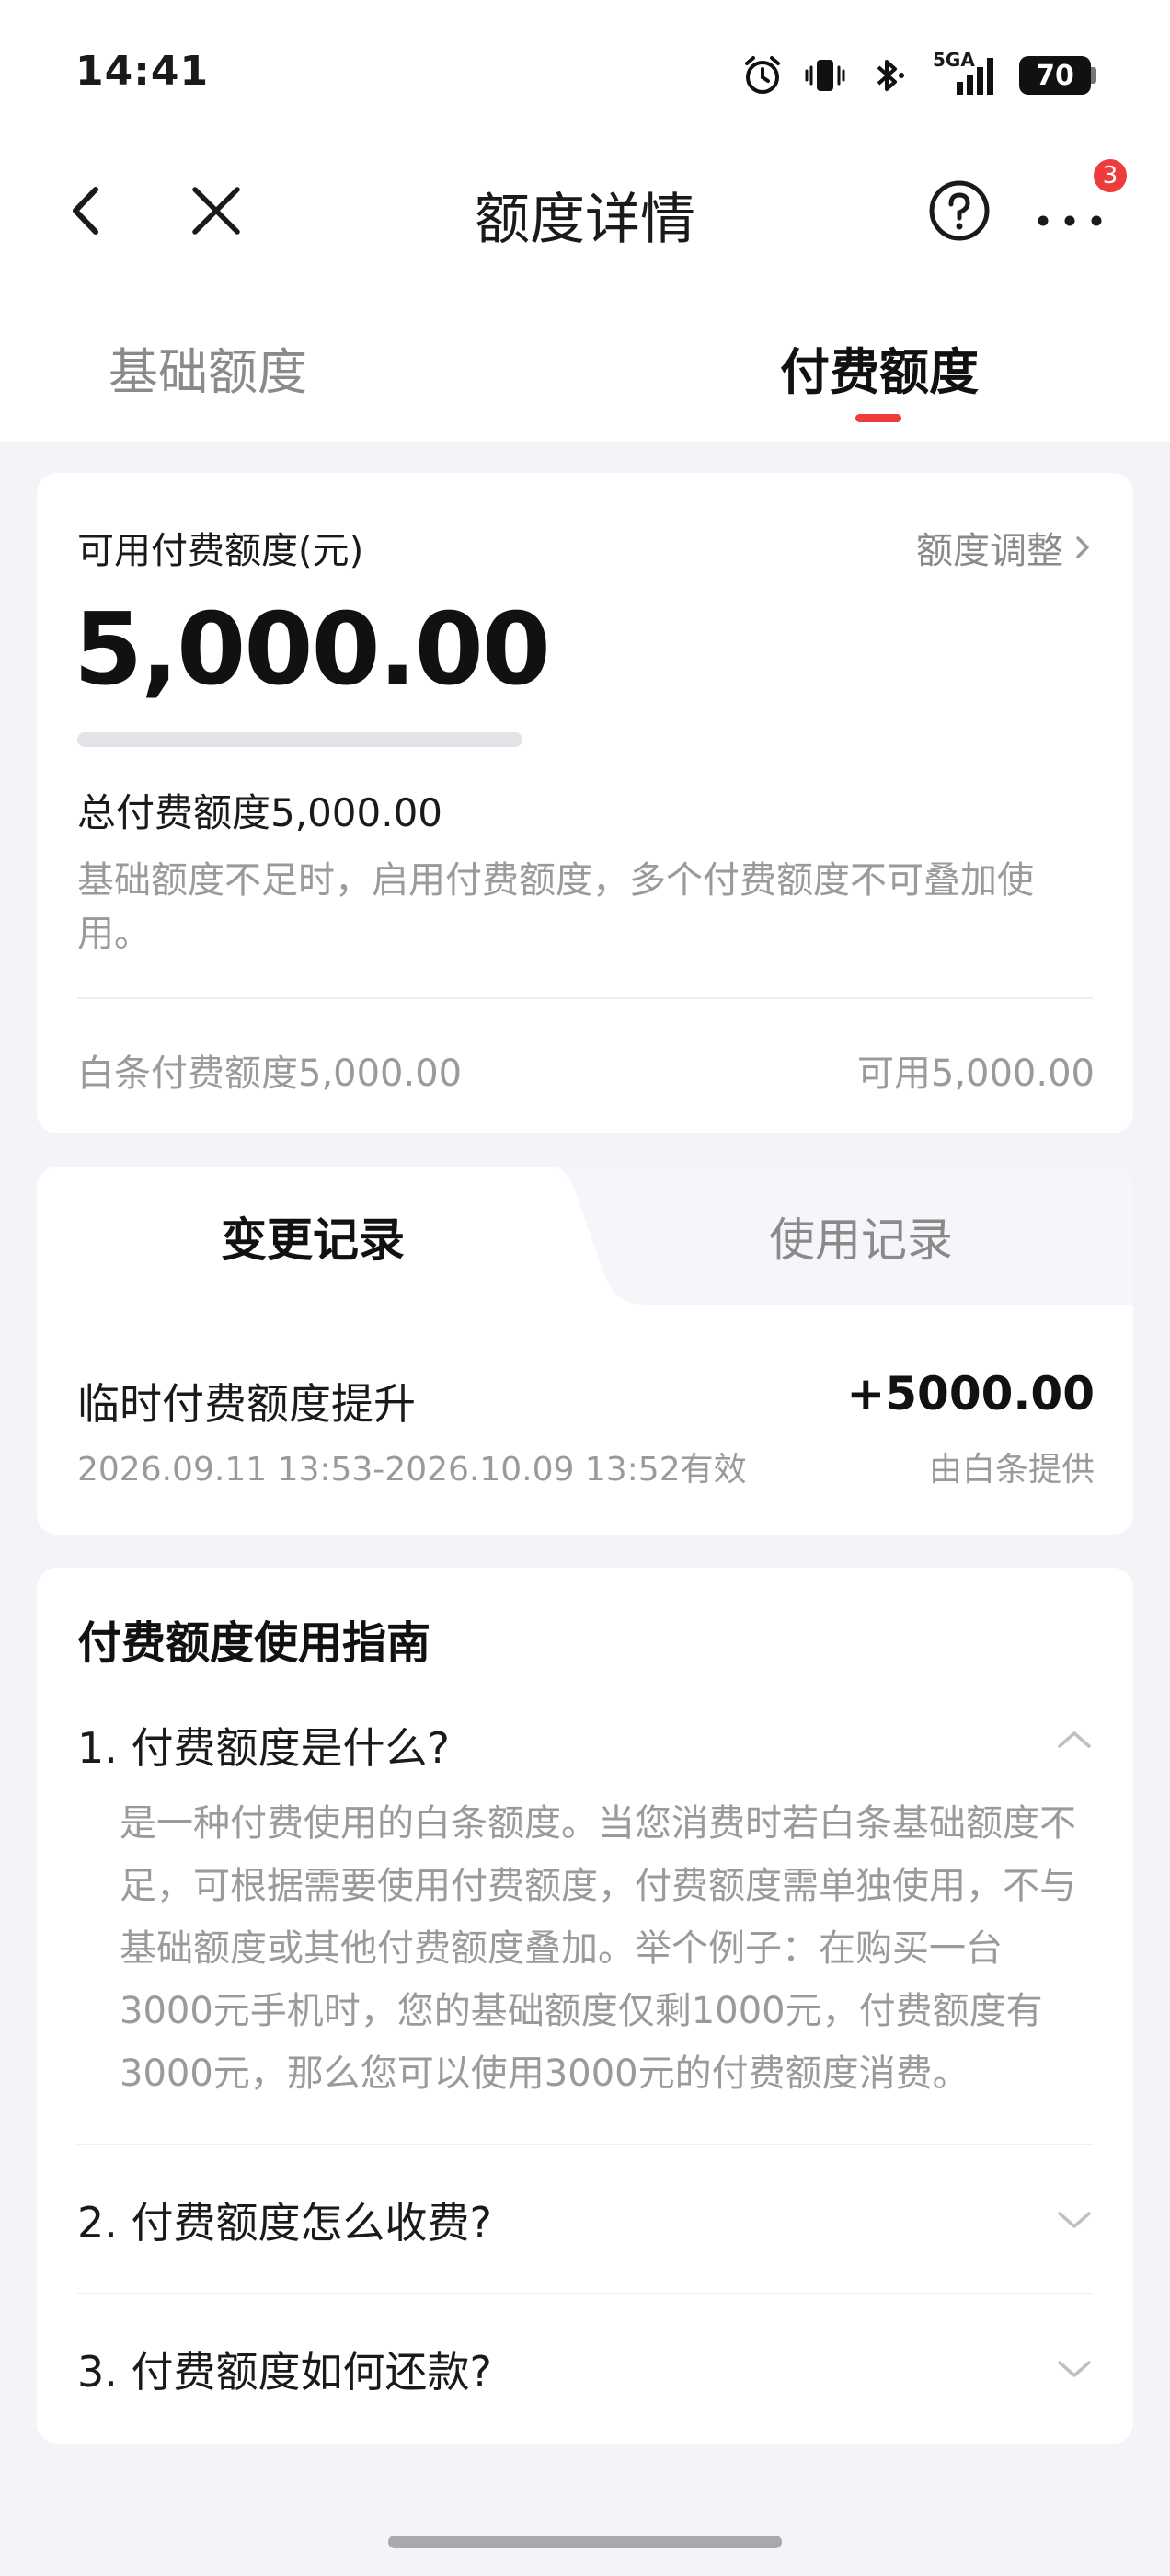 The height and width of the screenshot is (2576, 1170). Describe the element at coordinates (263, 1748) in the screenshot. I see `faq-question: 1. 付费额度是什么?` at that location.